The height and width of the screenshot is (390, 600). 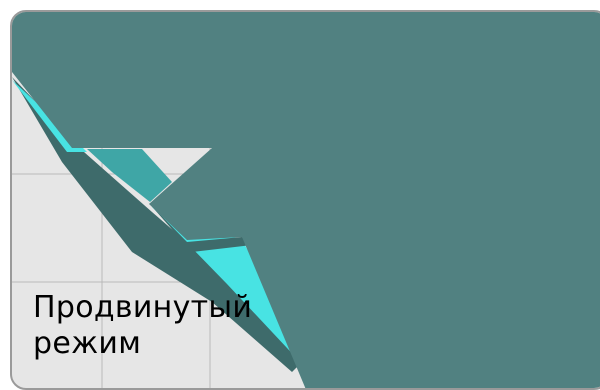 I want to click on tile-label-line2: режим, so click(x=87, y=343).